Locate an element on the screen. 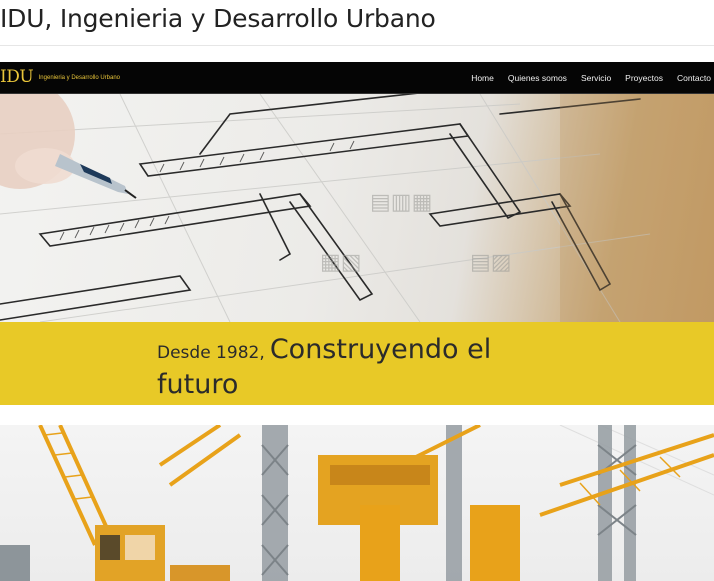 This screenshot has height=581, width=714. brand-main: IDU is located at coordinates (17, 77).